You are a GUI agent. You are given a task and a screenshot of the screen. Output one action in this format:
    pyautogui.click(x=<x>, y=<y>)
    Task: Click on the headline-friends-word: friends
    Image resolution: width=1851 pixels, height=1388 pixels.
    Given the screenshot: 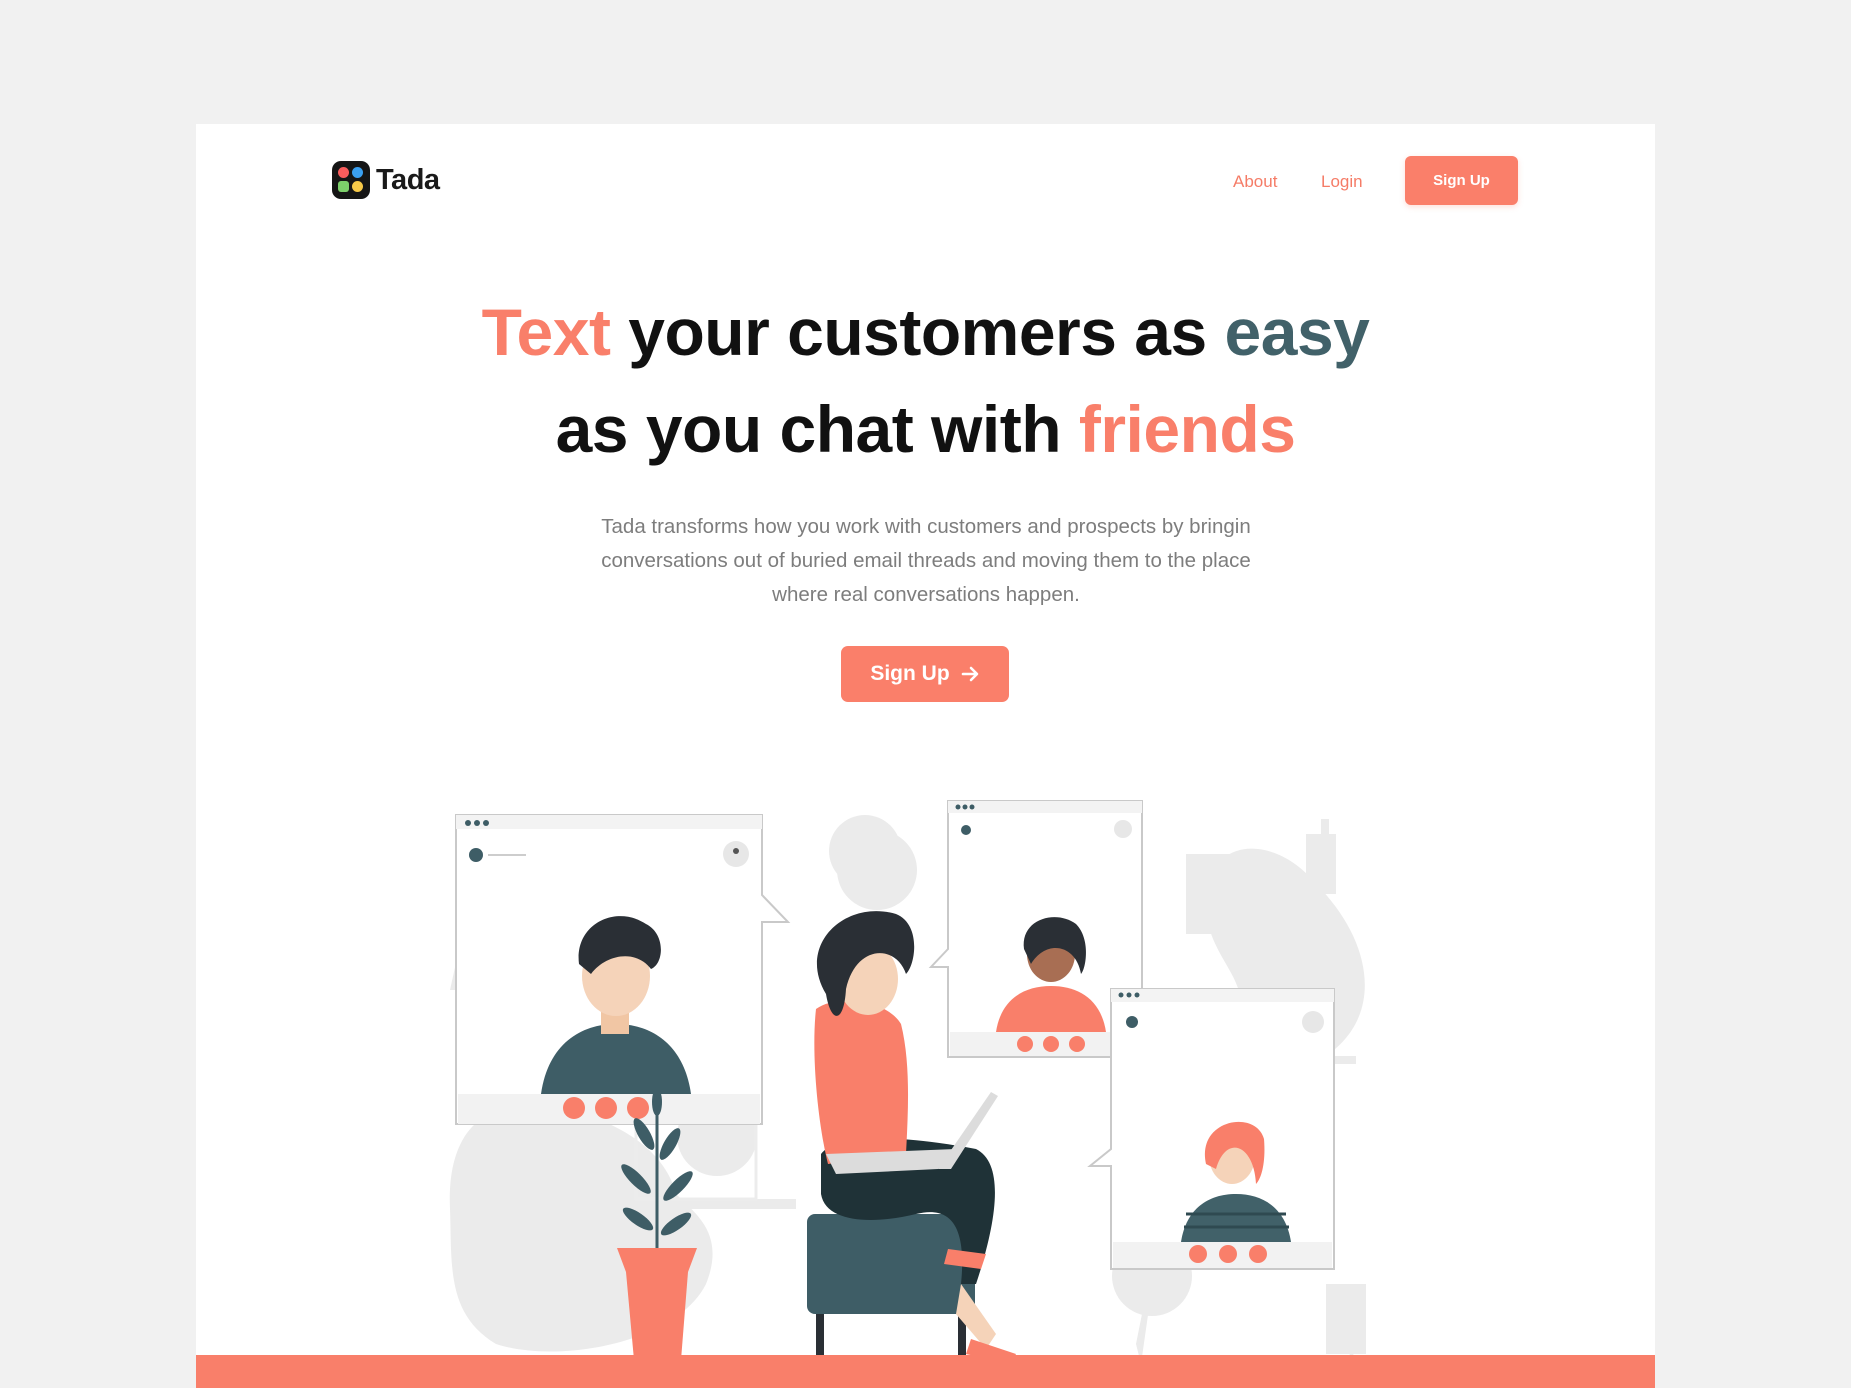 What is the action you would take?
    pyautogui.click(x=1187, y=429)
    